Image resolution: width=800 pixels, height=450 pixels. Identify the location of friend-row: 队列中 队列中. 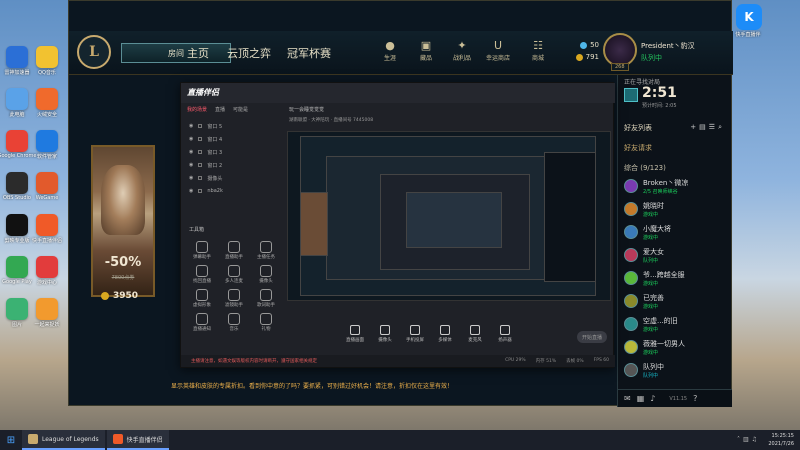
(676, 371).